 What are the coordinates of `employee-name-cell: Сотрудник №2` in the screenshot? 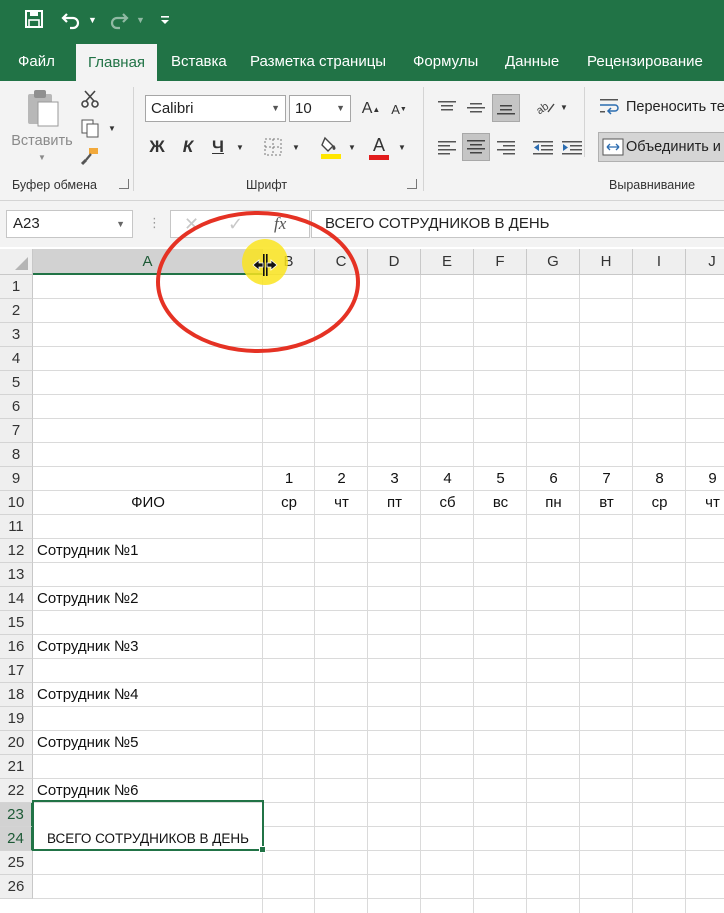 It's located at (148, 599).